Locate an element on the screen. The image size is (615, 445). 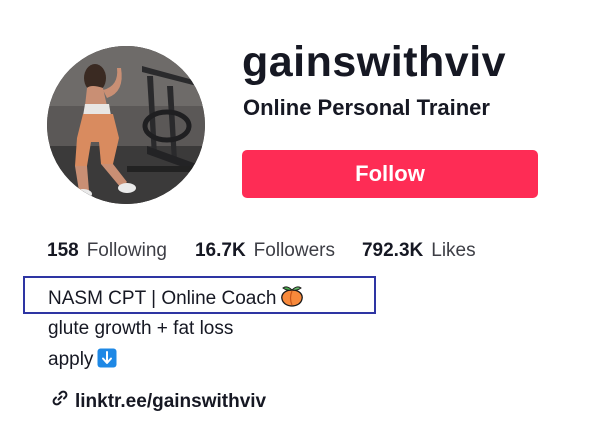
bio-line-3-text: apply is located at coordinates (71, 359).